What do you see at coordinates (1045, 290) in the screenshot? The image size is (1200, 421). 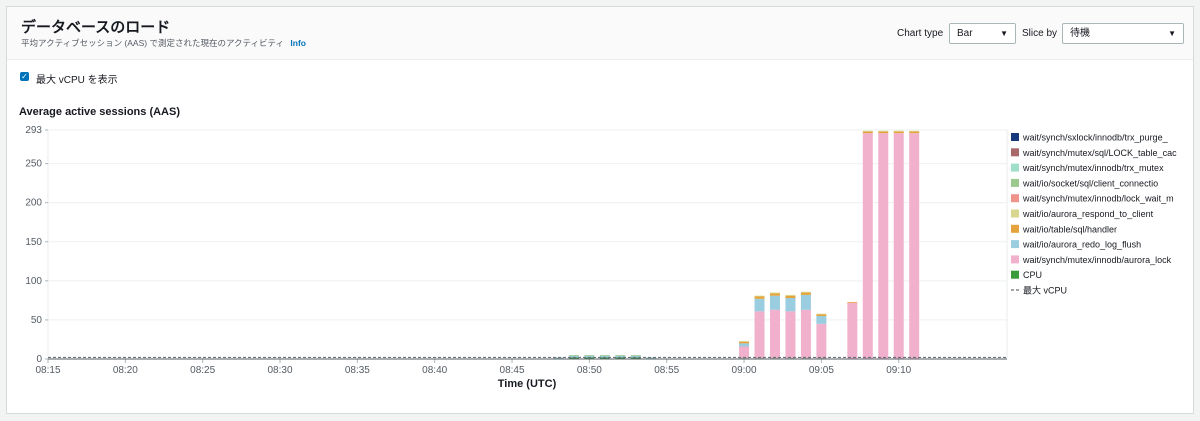 I see `legend-item-label: 最大 vCPU` at bounding box center [1045, 290].